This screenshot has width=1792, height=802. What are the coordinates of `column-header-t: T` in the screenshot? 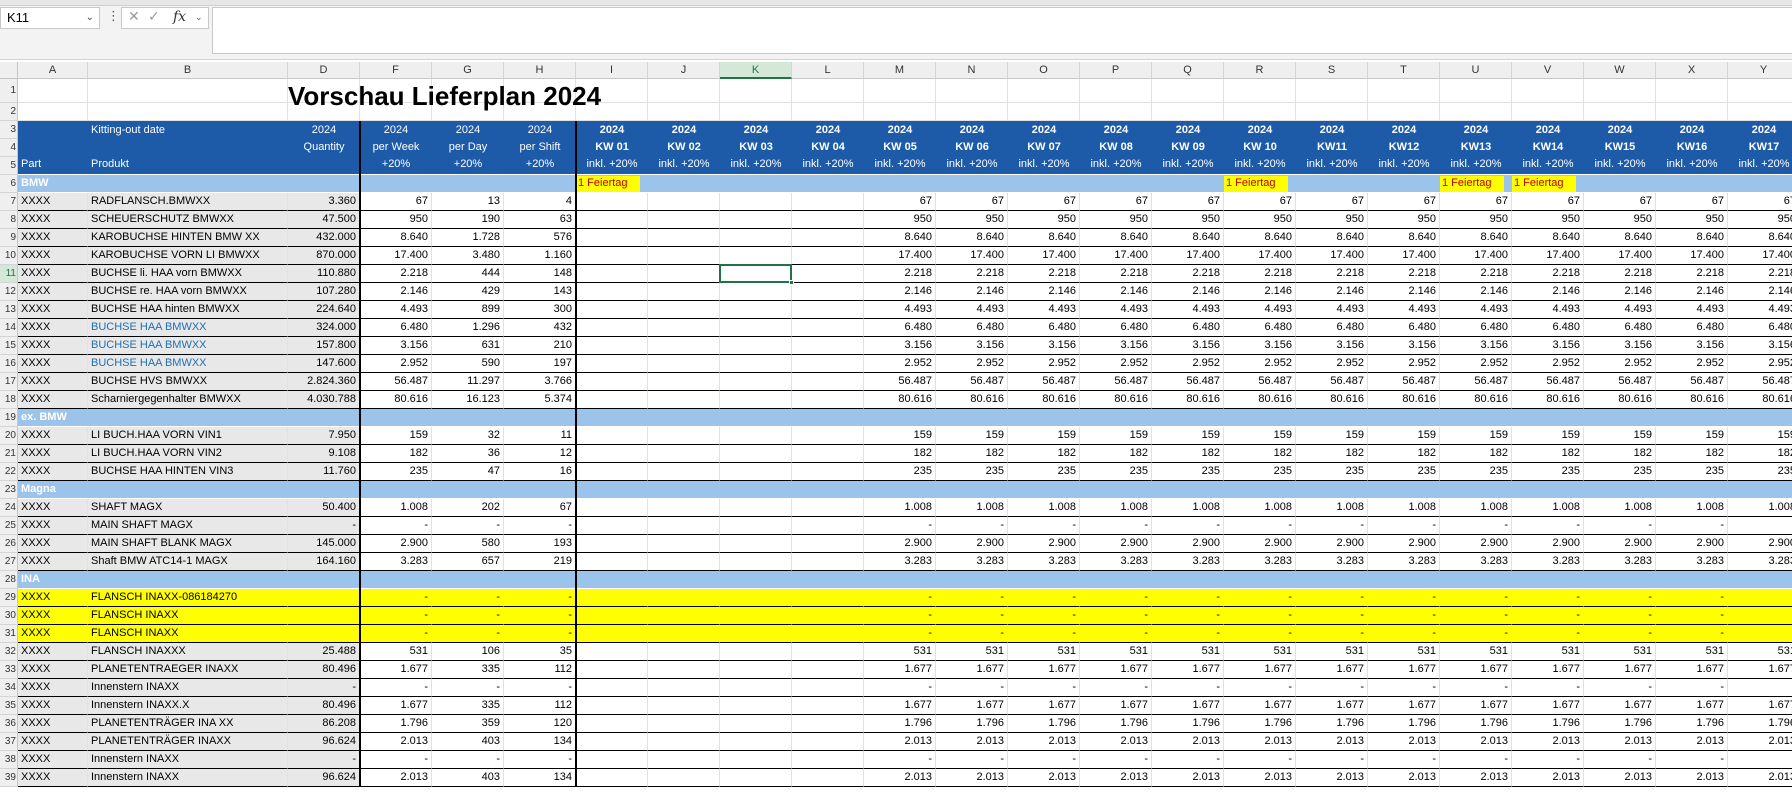 It's located at (1404, 70).